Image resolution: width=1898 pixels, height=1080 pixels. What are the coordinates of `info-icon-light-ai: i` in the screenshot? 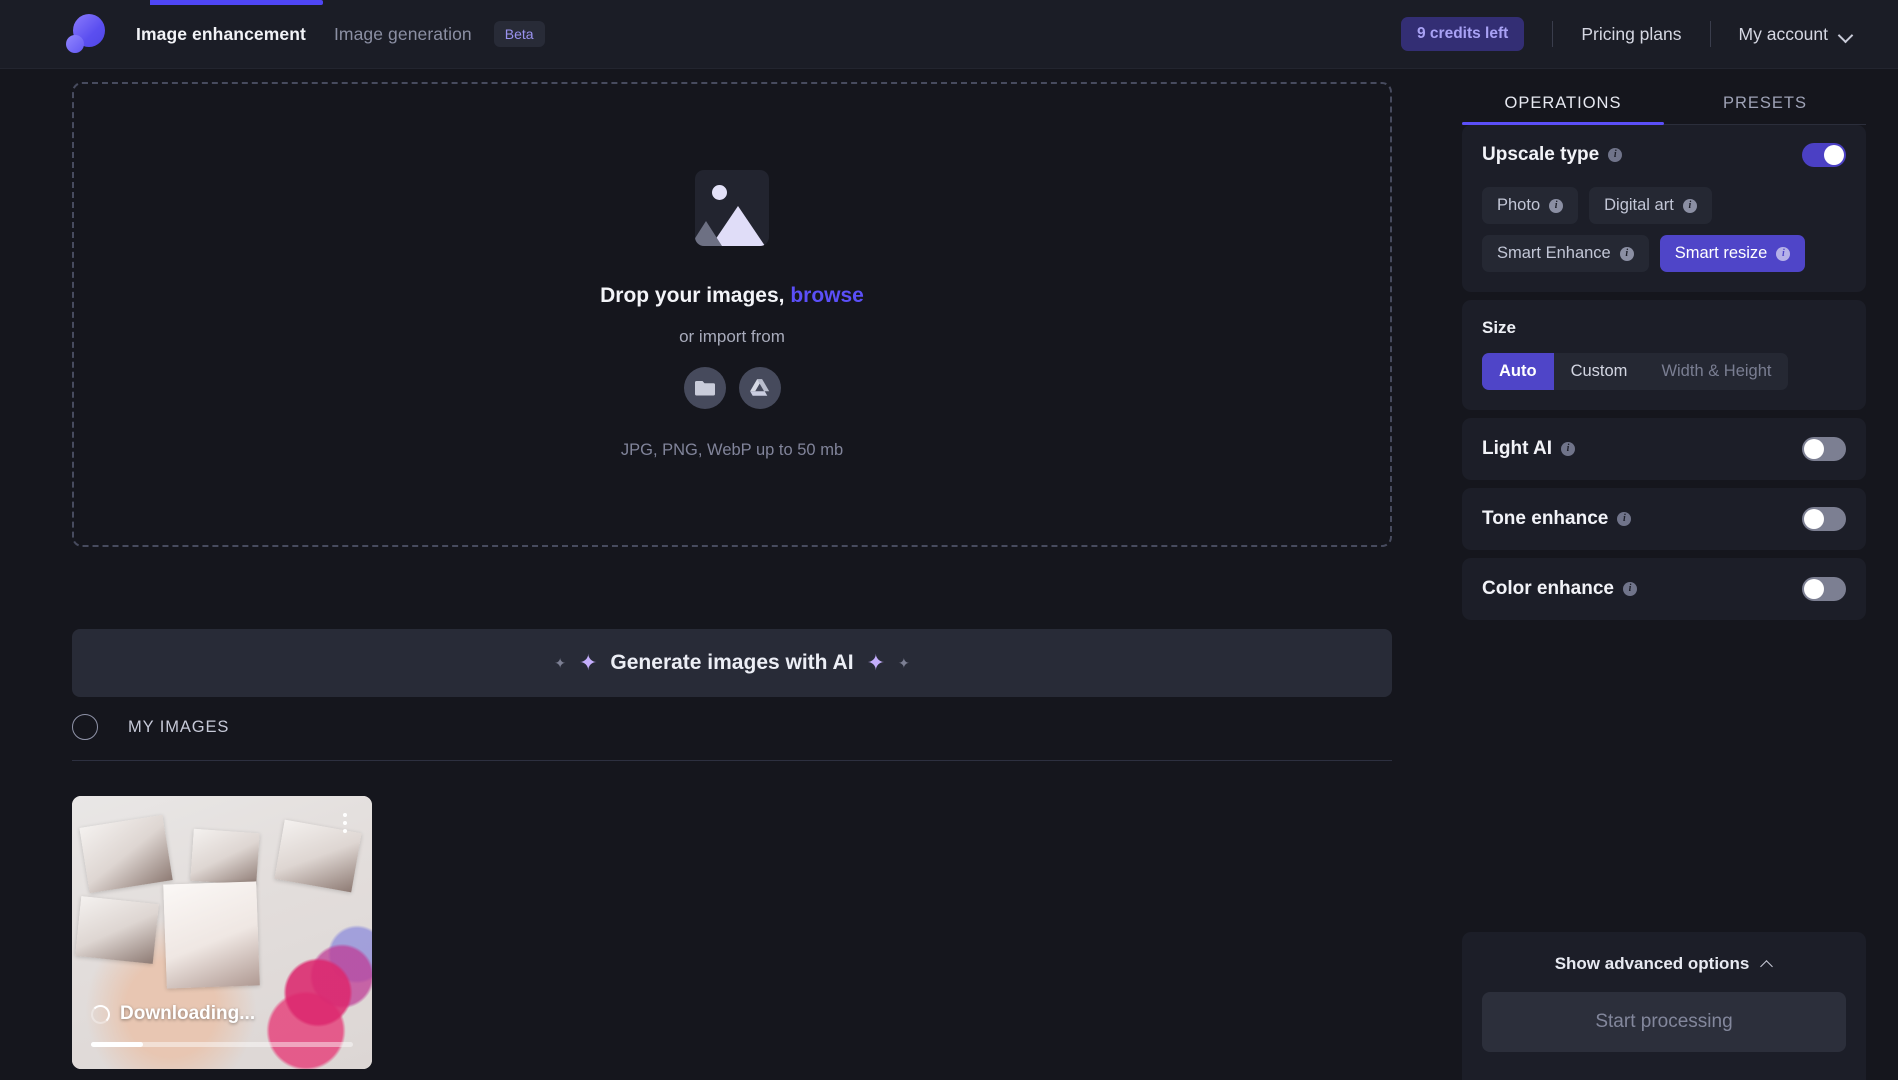 It's located at (1568, 449).